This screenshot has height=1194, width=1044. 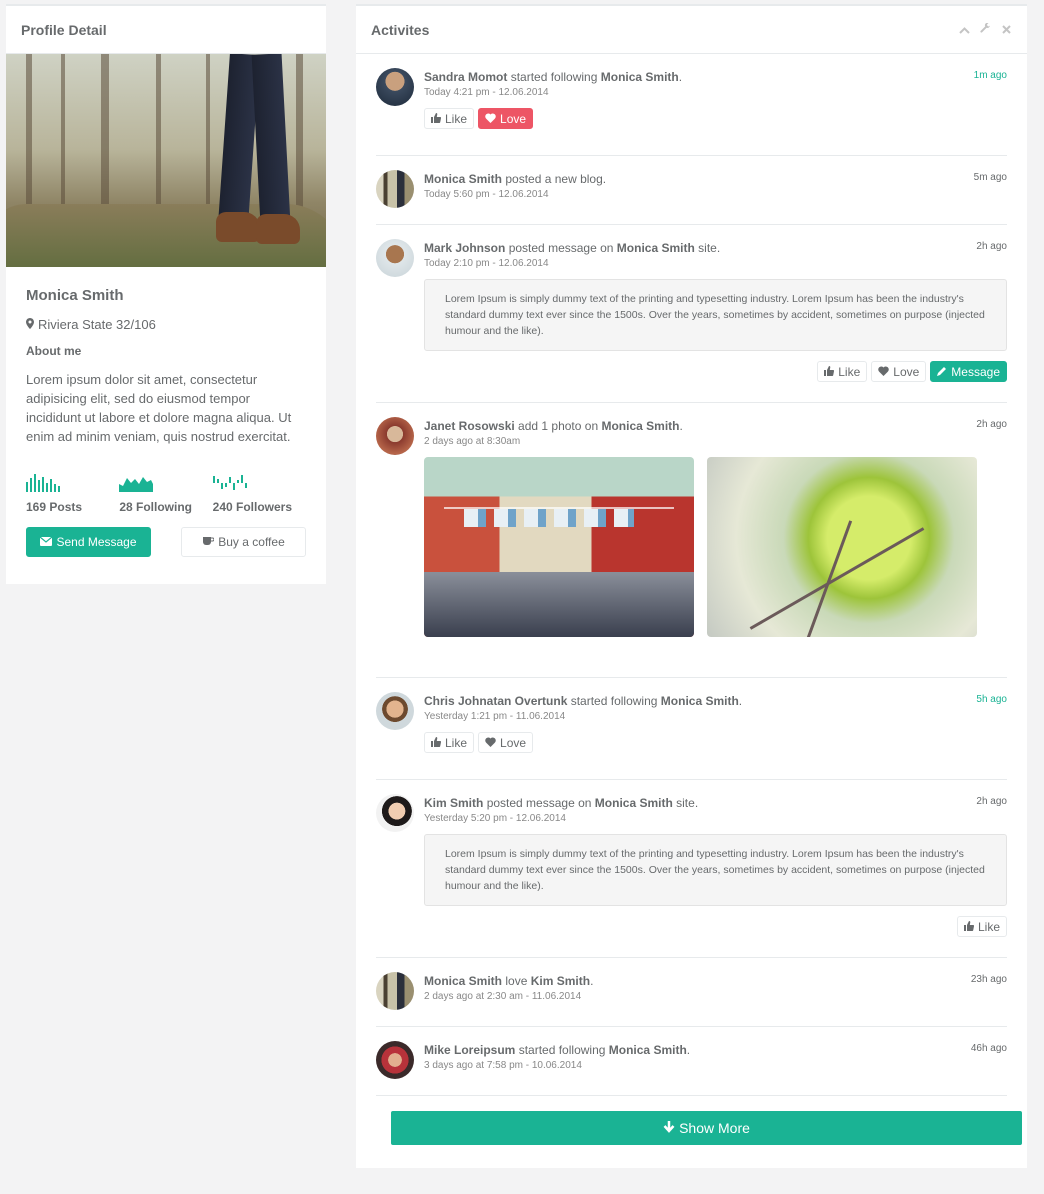 I want to click on profile-stats: 169 Posts 28 Following 240 Followers, so click(x=166, y=494).